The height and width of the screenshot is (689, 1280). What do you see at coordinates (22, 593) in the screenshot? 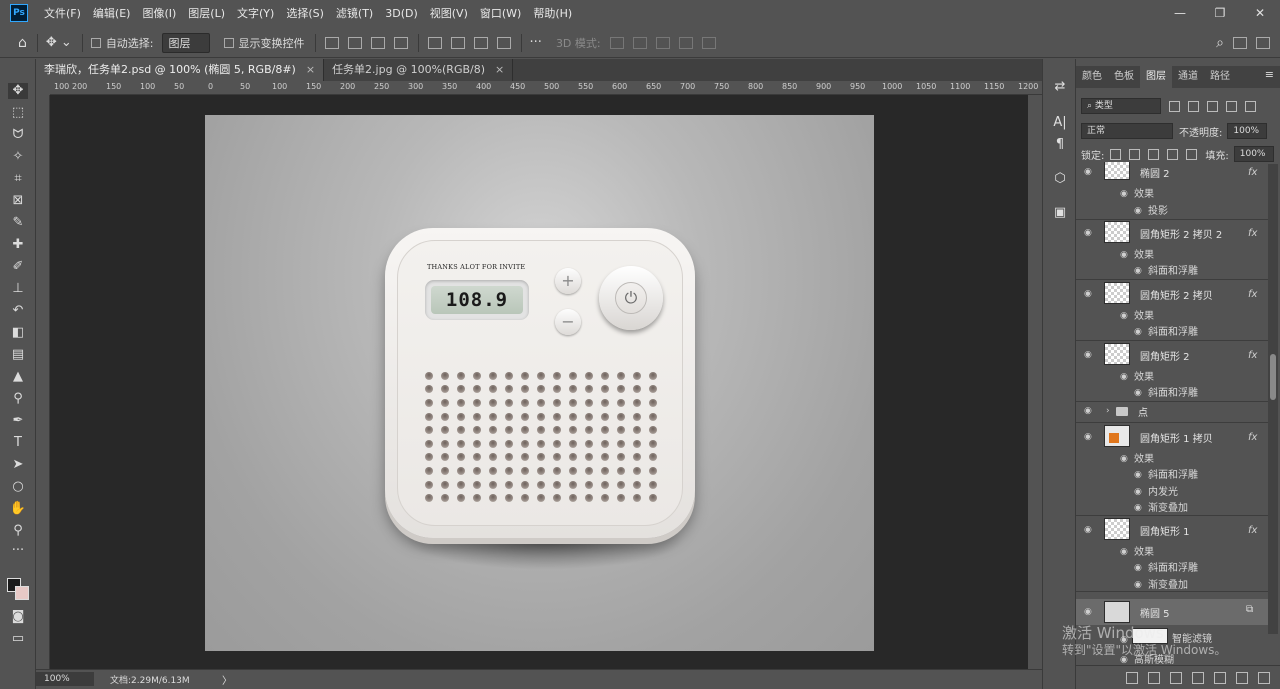
I see `background-color-swatch` at bounding box center [22, 593].